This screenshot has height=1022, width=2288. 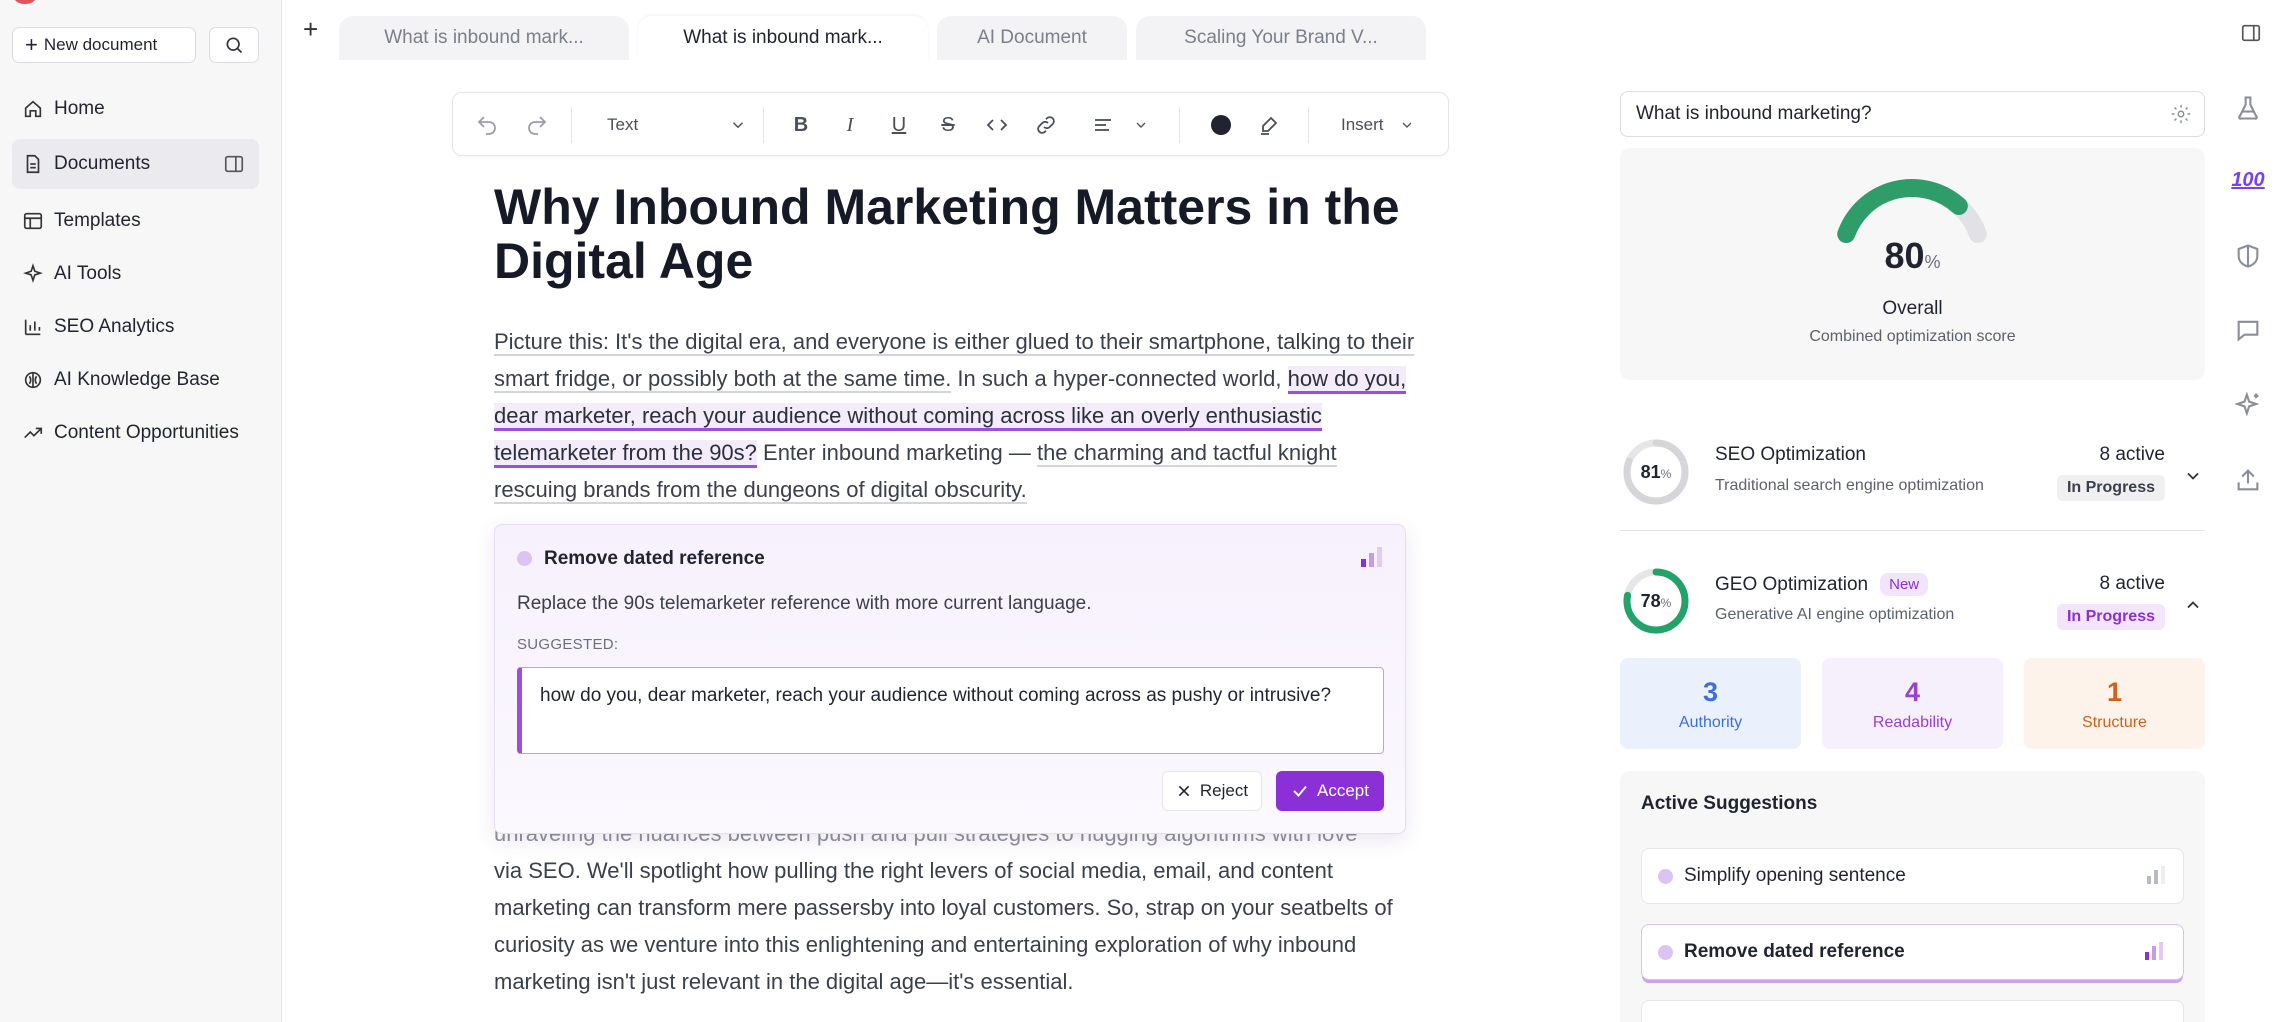 I want to click on authority-label: Authority, so click(x=1710, y=722).